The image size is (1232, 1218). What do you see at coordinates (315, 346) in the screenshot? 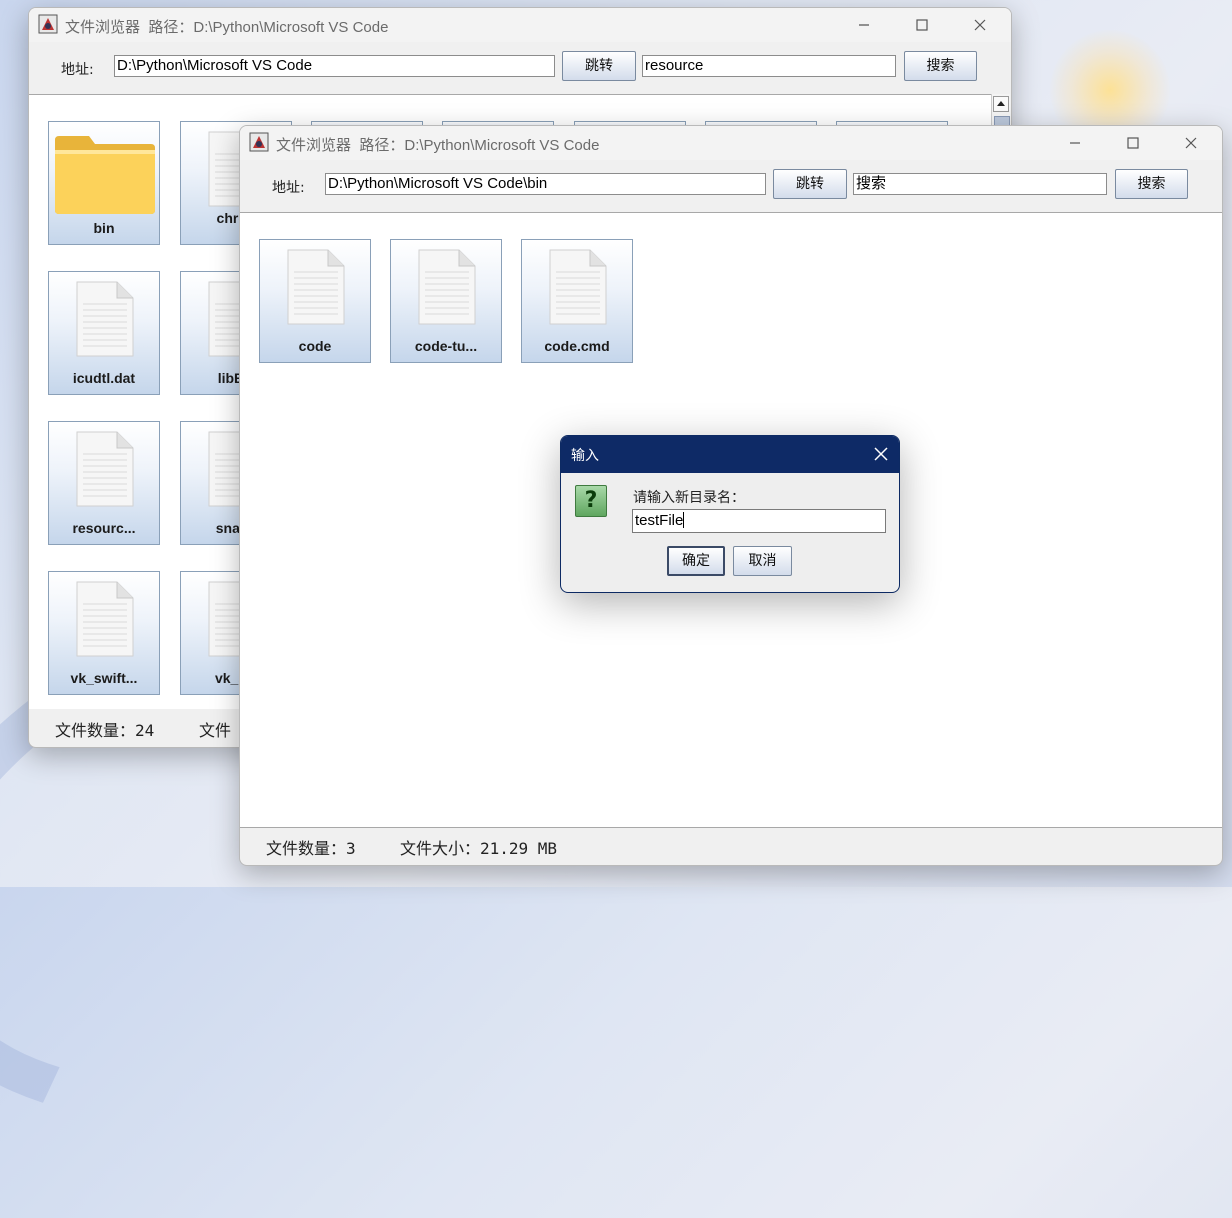
I see `file-name: code` at bounding box center [315, 346].